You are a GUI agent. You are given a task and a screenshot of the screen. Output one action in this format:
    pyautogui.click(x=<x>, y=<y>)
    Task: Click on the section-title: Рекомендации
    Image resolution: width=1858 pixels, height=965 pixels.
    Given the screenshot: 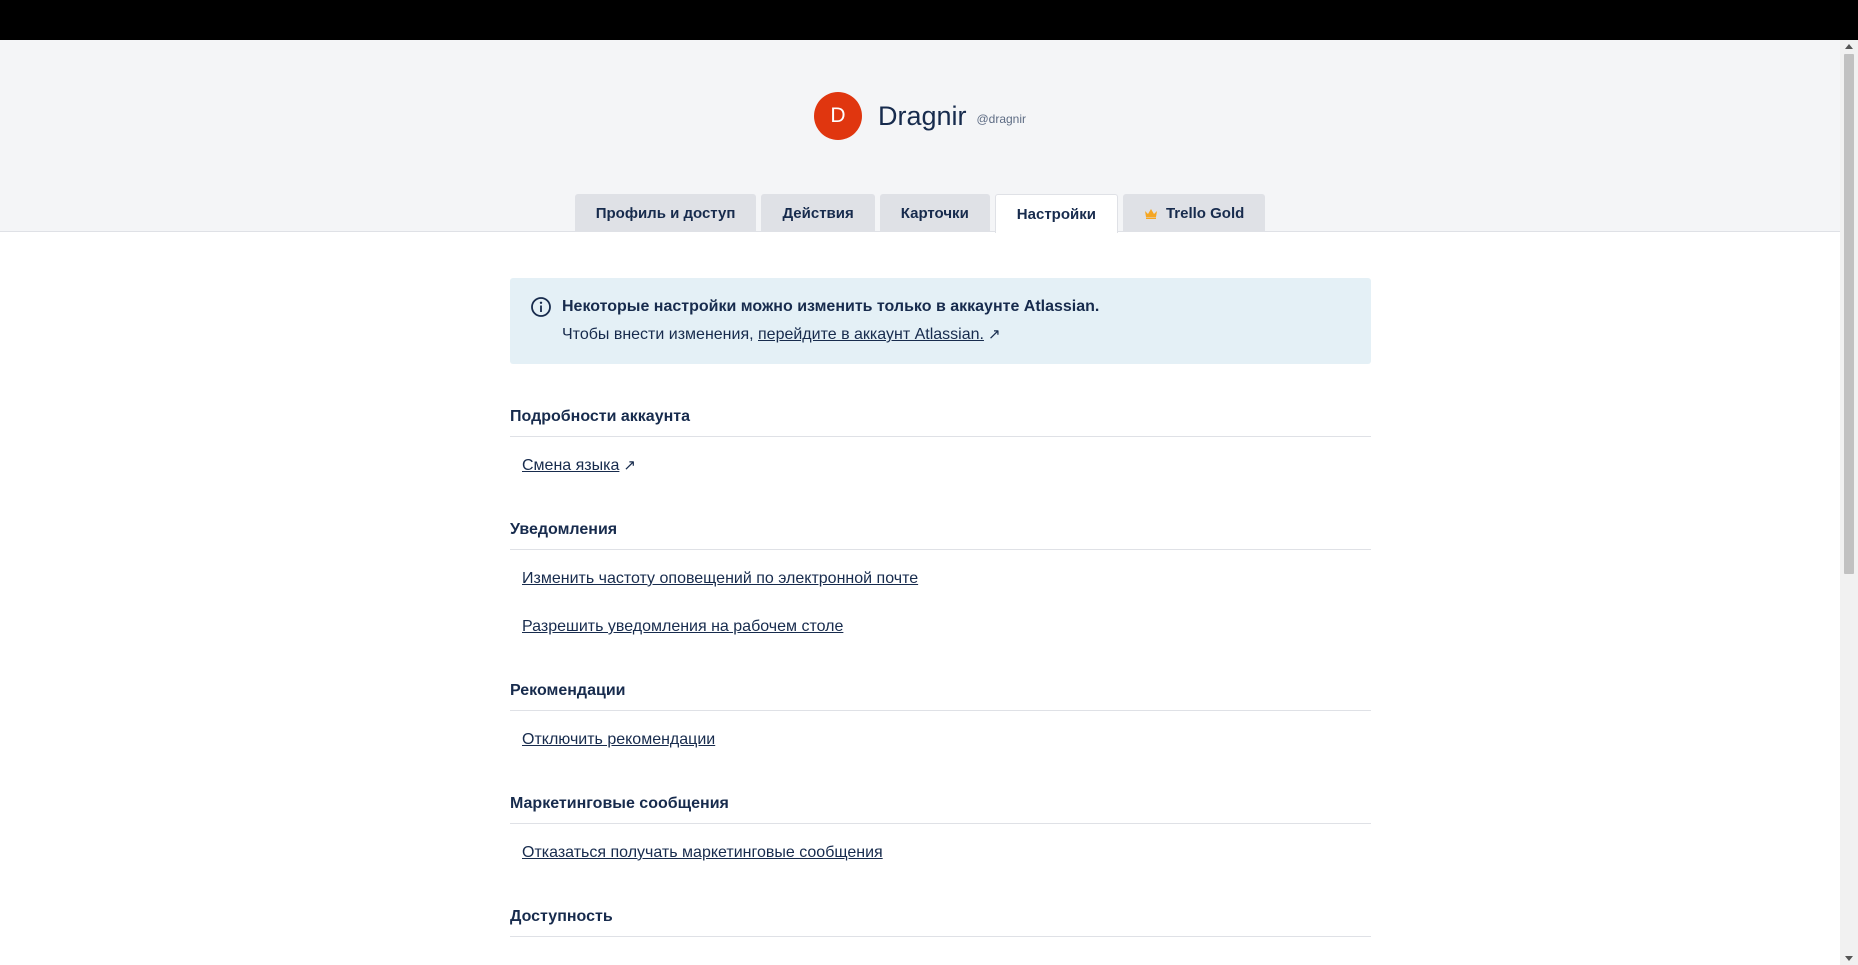 What is the action you would take?
    pyautogui.click(x=940, y=696)
    